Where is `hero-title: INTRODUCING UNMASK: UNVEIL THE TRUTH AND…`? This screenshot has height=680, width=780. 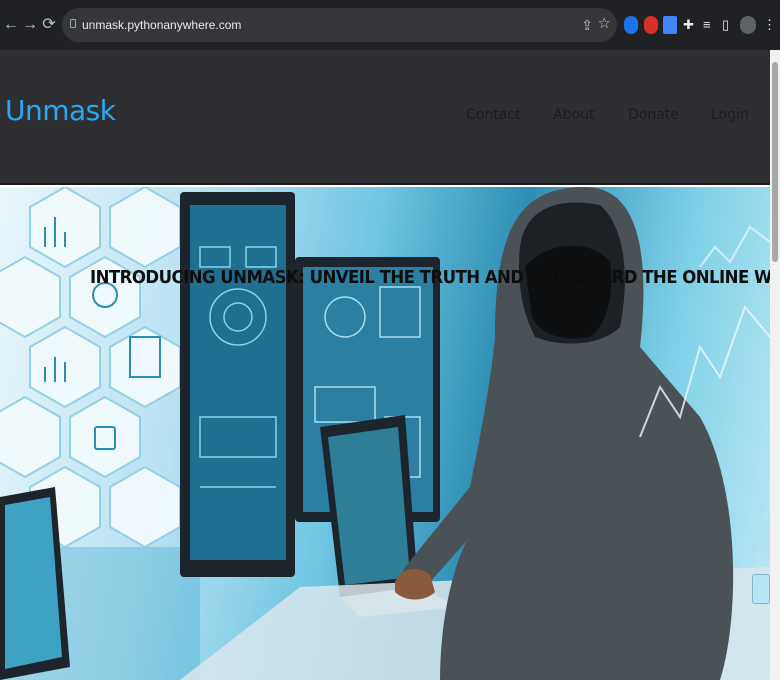
hero-title: INTRODUCING UNMASK: UNVEIL THE TRUTH AND… is located at coordinates (430, 277).